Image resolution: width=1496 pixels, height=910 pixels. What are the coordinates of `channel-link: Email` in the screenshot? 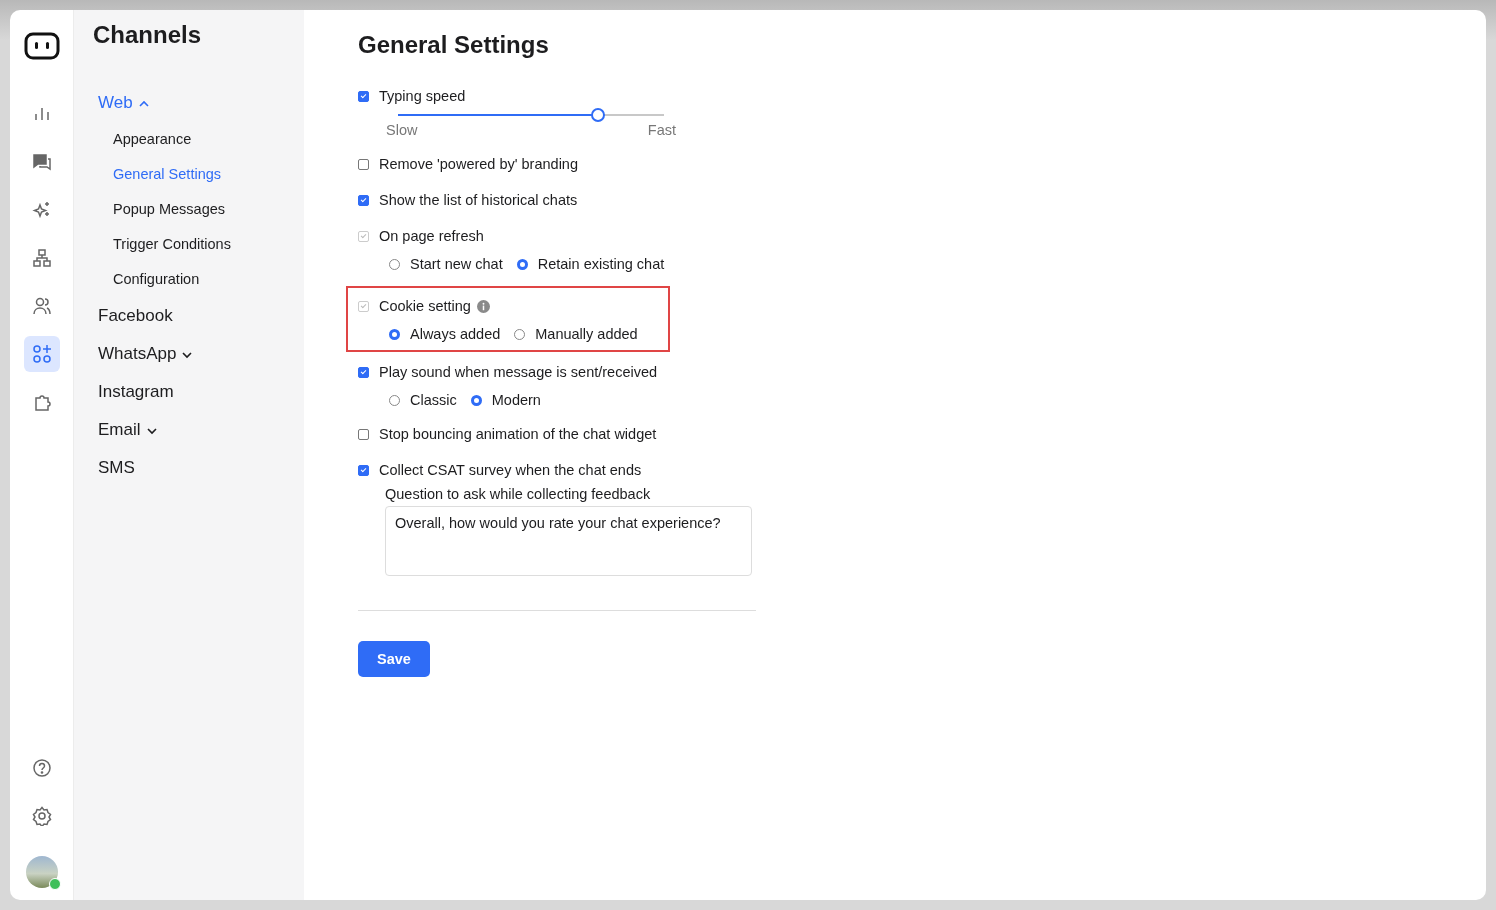 It's located at (128, 430).